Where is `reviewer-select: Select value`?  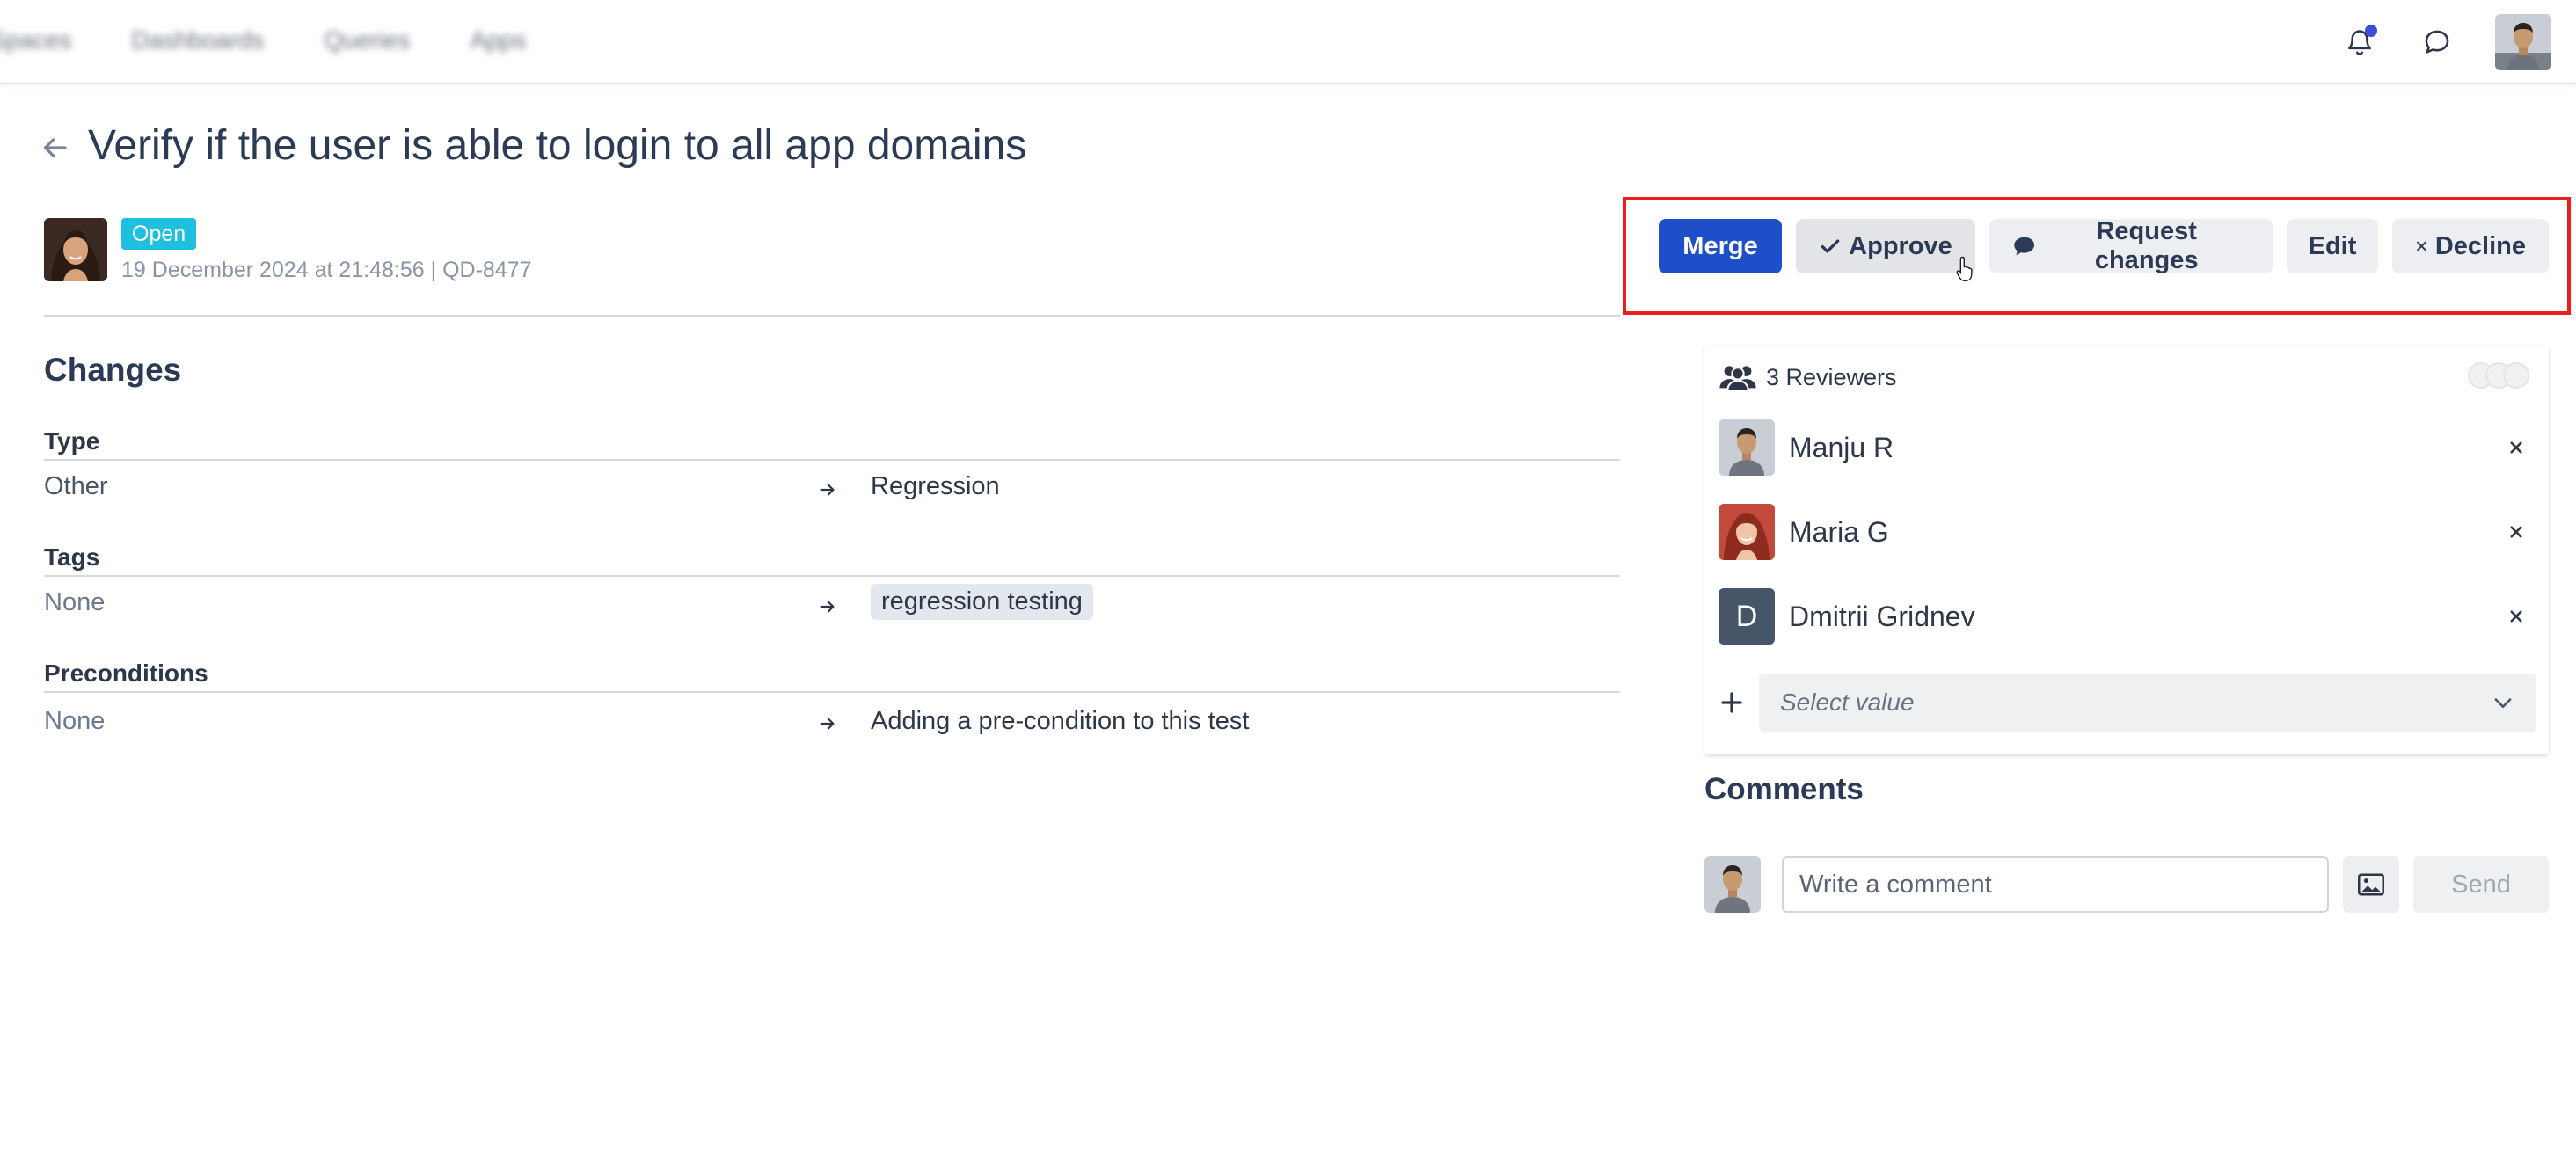 reviewer-select: Select value is located at coordinates (2147, 703).